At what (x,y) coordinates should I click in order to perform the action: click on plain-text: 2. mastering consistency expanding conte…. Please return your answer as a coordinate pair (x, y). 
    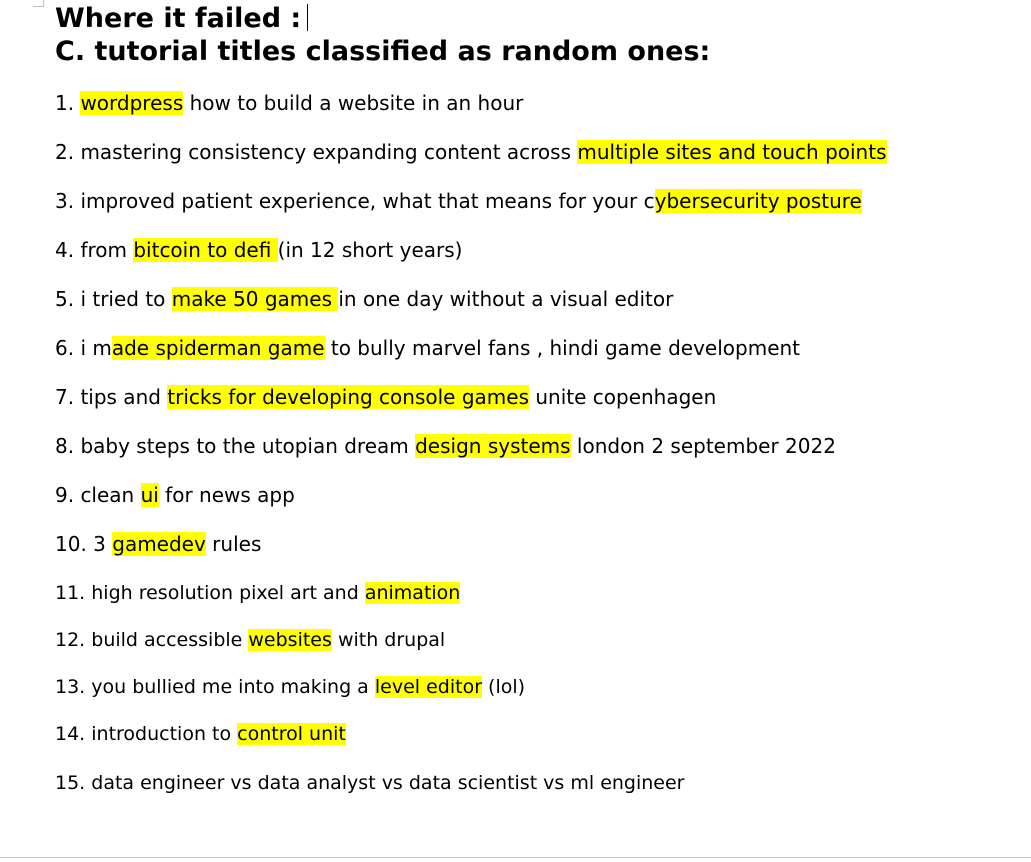
    Looking at the image, I should click on (316, 152).